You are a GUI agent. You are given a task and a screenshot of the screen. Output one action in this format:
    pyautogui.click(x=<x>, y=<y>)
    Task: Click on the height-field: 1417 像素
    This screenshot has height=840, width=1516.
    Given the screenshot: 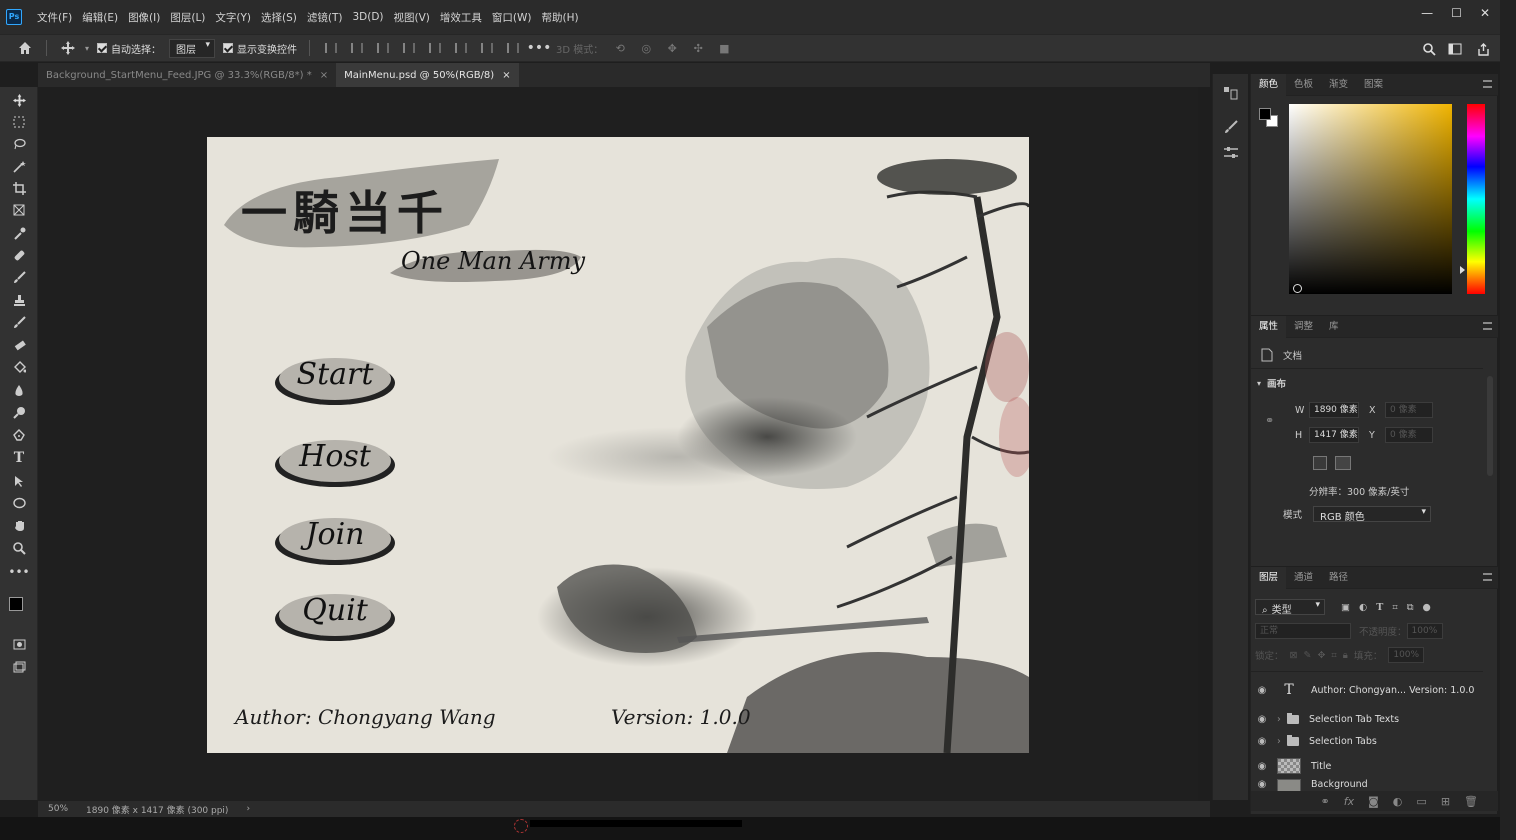 What is the action you would take?
    pyautogui.click(x=1334, y=435)
    